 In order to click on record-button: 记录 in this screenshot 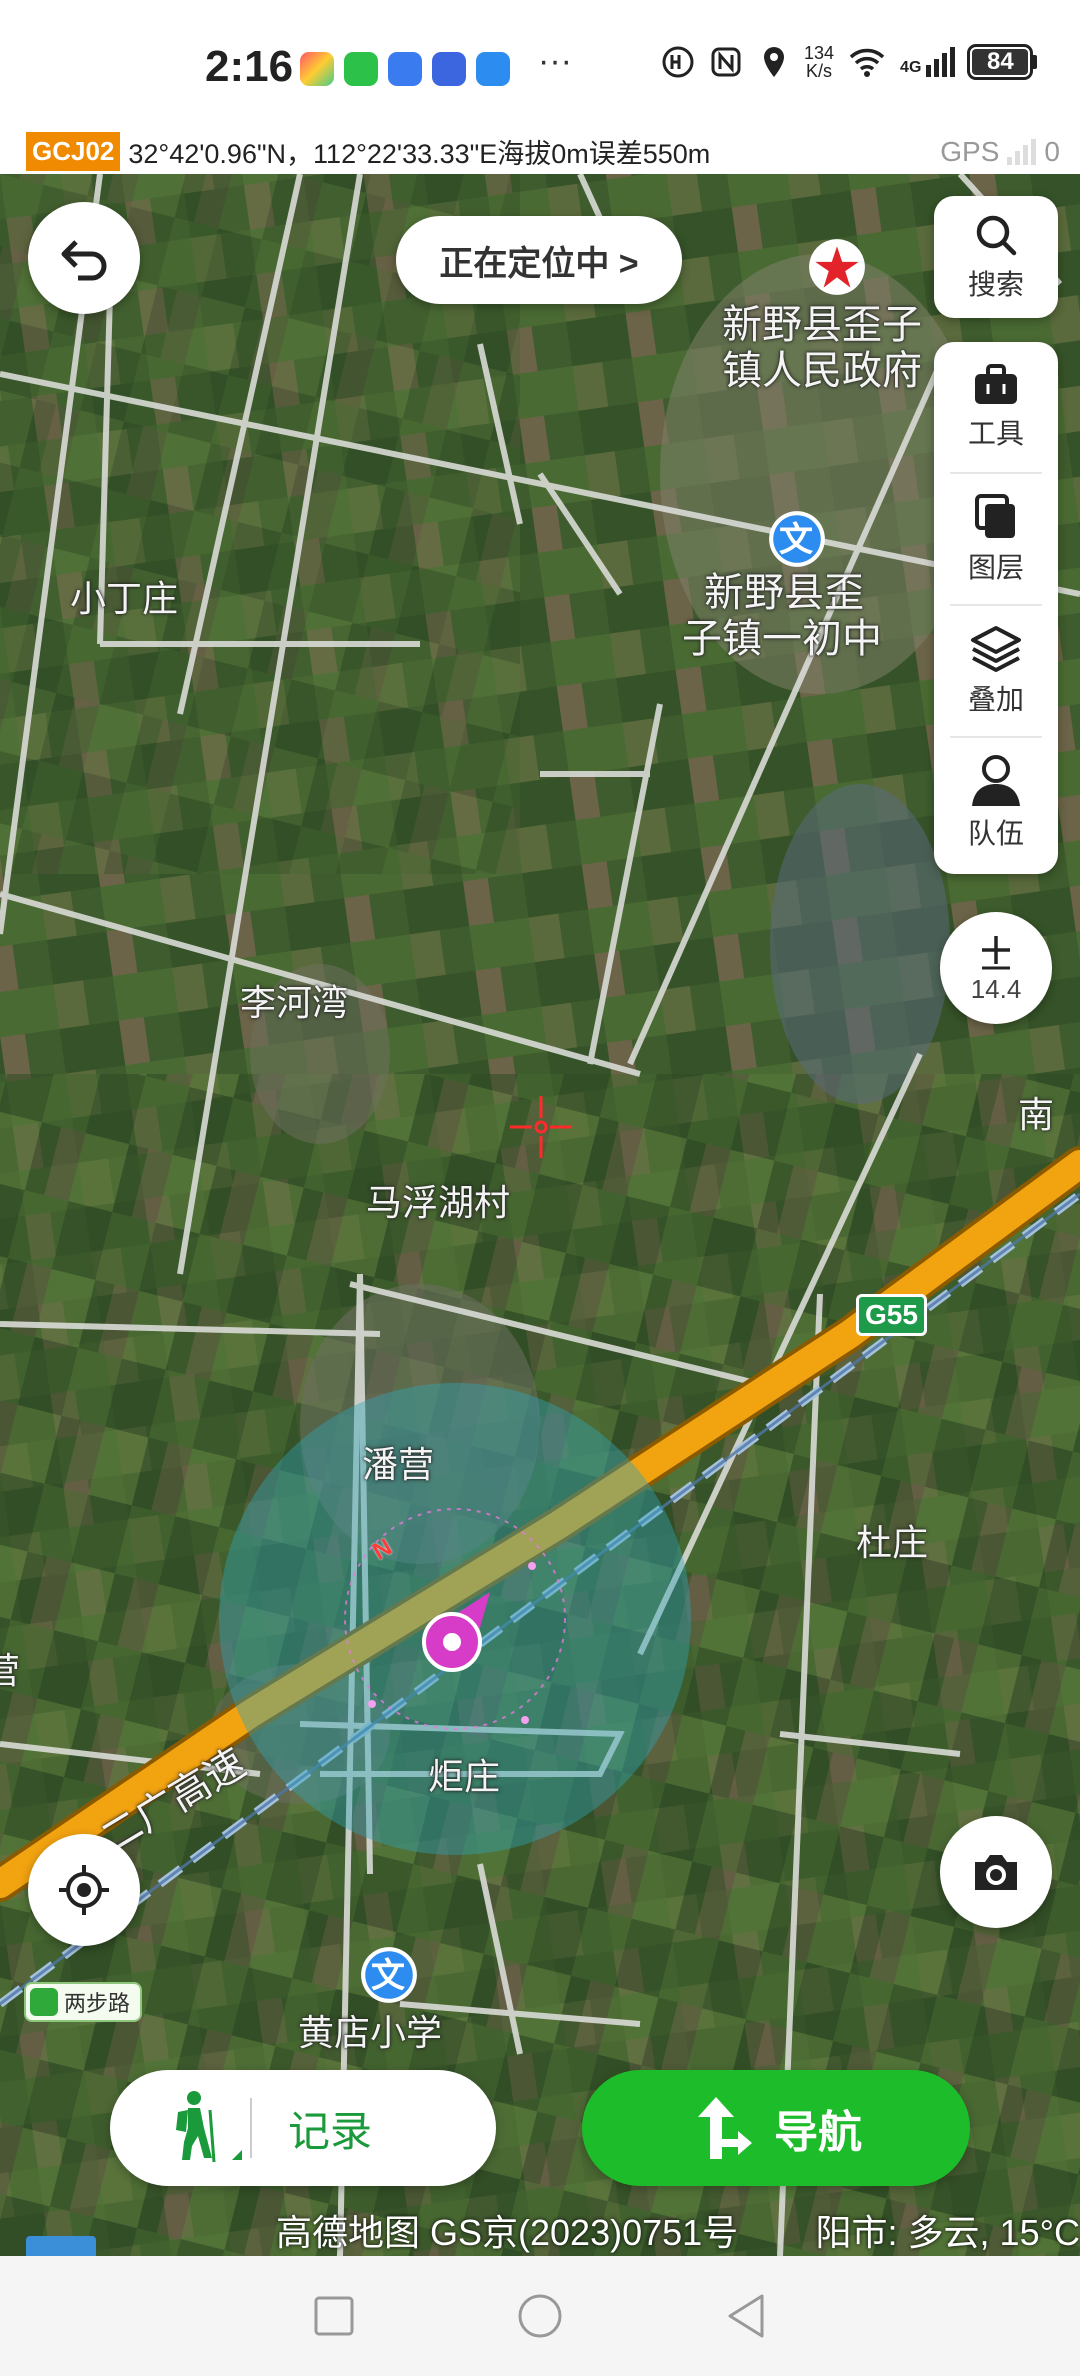, I will do `click(303, 2128)`.